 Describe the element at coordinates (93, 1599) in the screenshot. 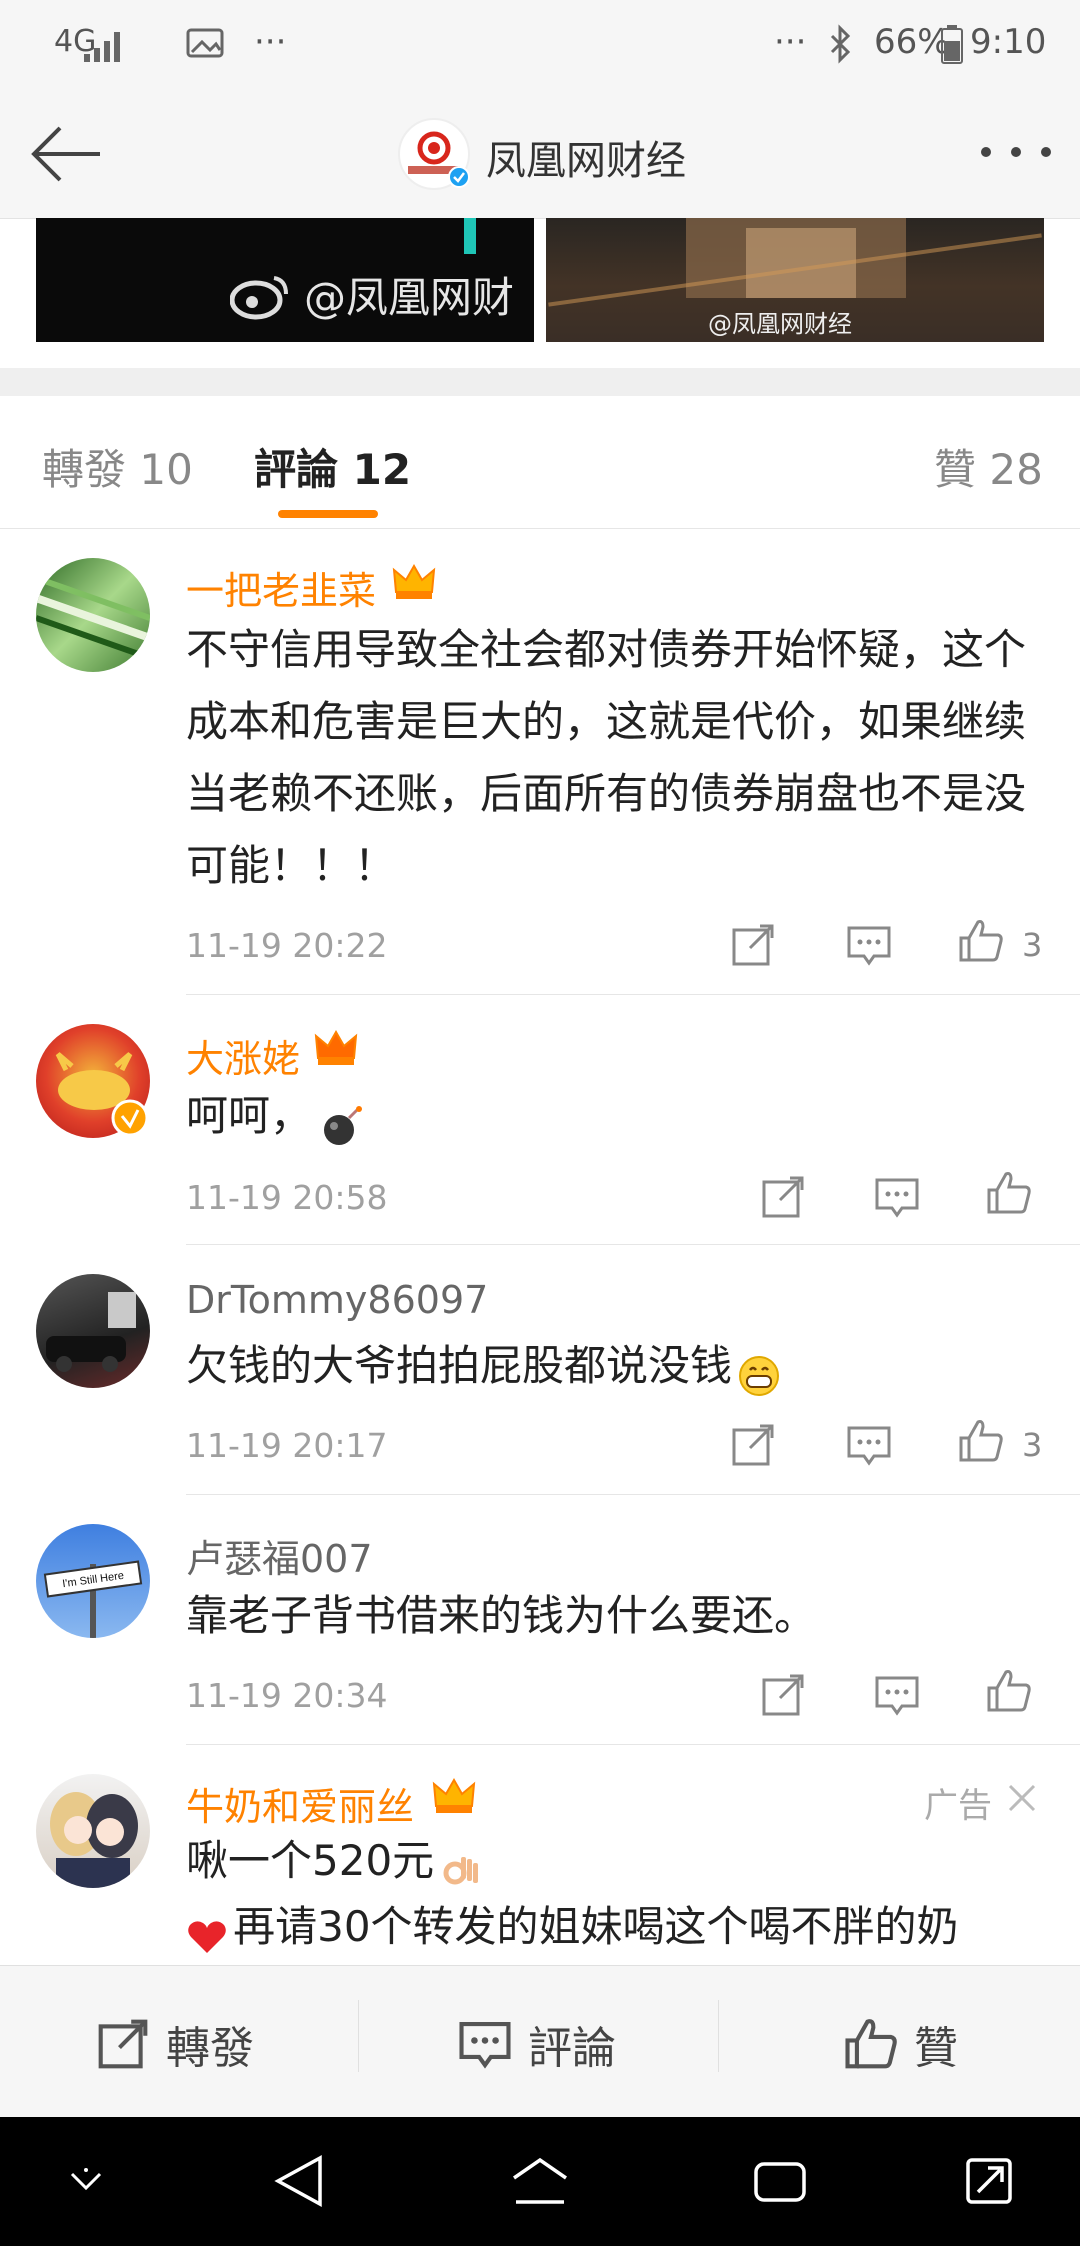

I see `street-sign-image: I'm Still Here` at that location.